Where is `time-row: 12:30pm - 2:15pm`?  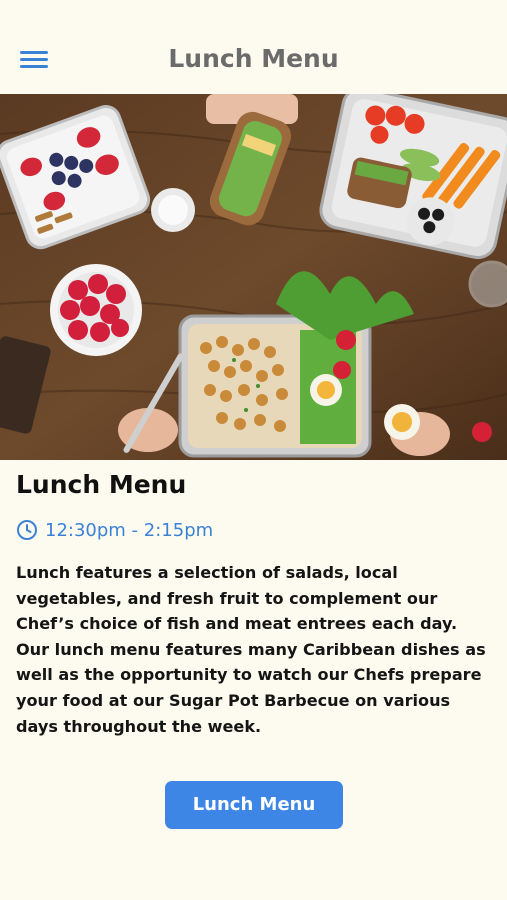
time-row: 12:30pm - 2:15pm is located at coordinates (114, 530).